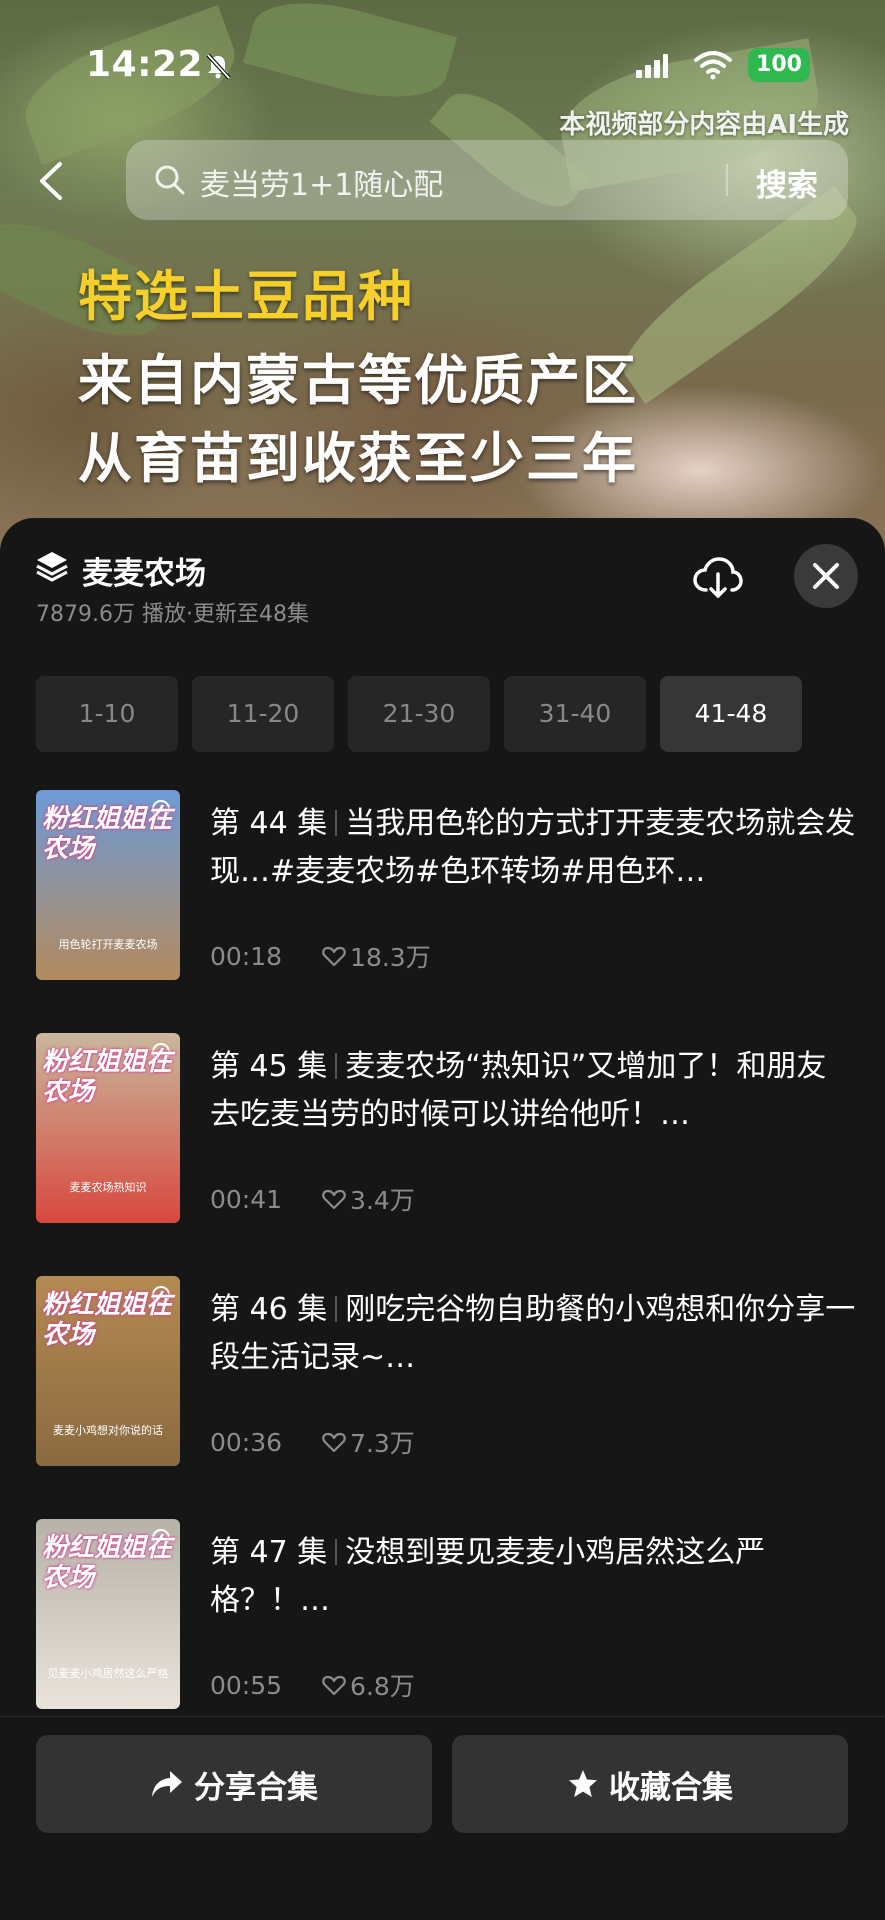 The width and height of the screenshot is (885, 1920). I want to click on episode-number: 第 45 集, so click(269, 1066).